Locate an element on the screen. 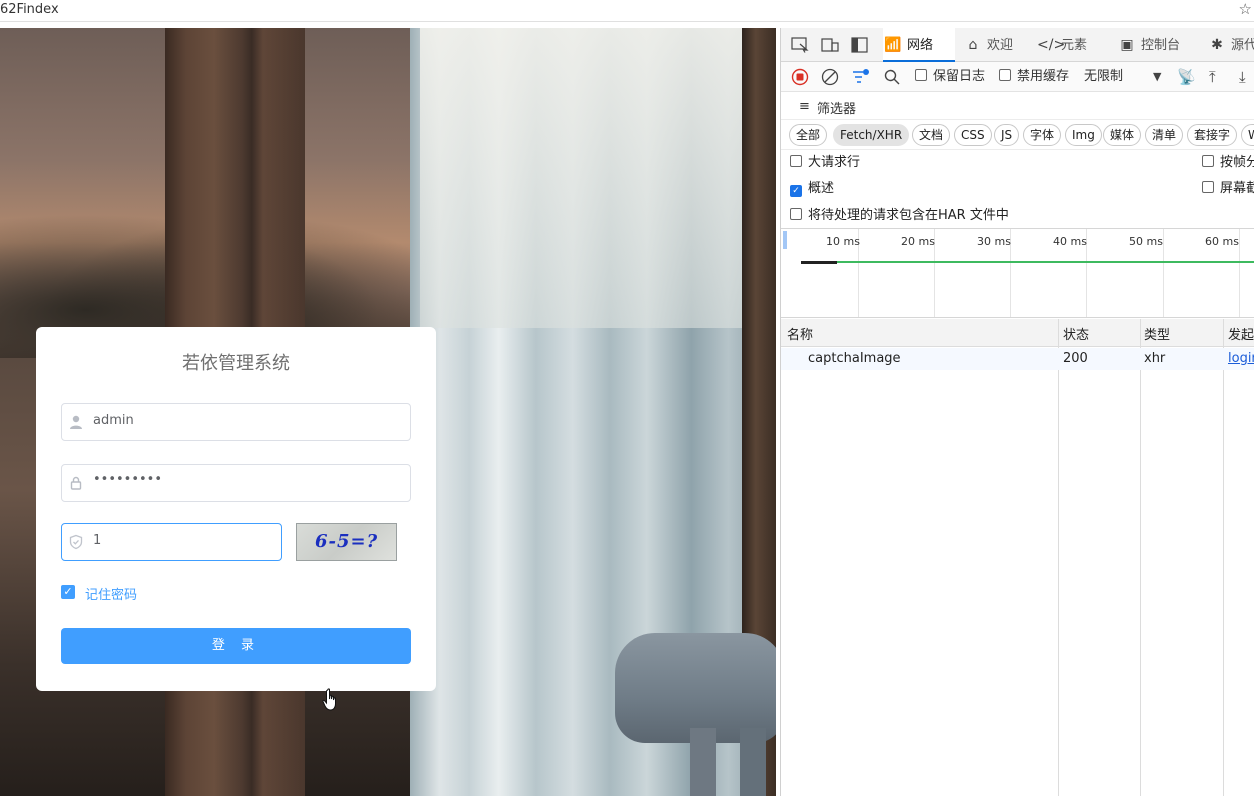 Image resolution: width=1254 pixels, height=796 pixels. group-by-frame-checkbox is located at coordinates (1208, 161).